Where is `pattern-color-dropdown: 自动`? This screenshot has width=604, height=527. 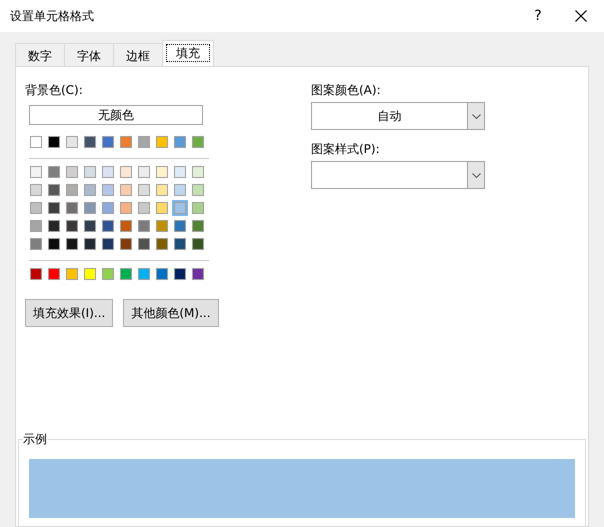 pattern-color-dropdown: 自动 is located at coordinates (398, 116).